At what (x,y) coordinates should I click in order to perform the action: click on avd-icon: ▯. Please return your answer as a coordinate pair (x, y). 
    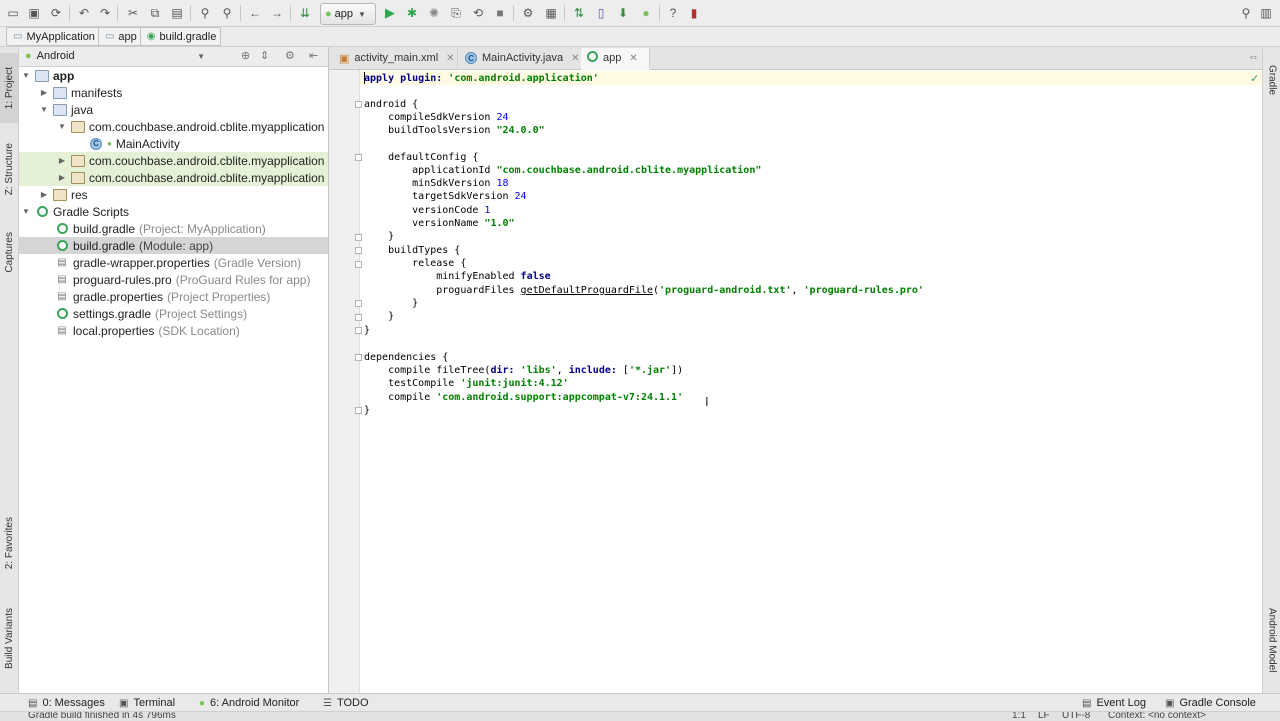
    Looking at the image, I should click on (601, 13).